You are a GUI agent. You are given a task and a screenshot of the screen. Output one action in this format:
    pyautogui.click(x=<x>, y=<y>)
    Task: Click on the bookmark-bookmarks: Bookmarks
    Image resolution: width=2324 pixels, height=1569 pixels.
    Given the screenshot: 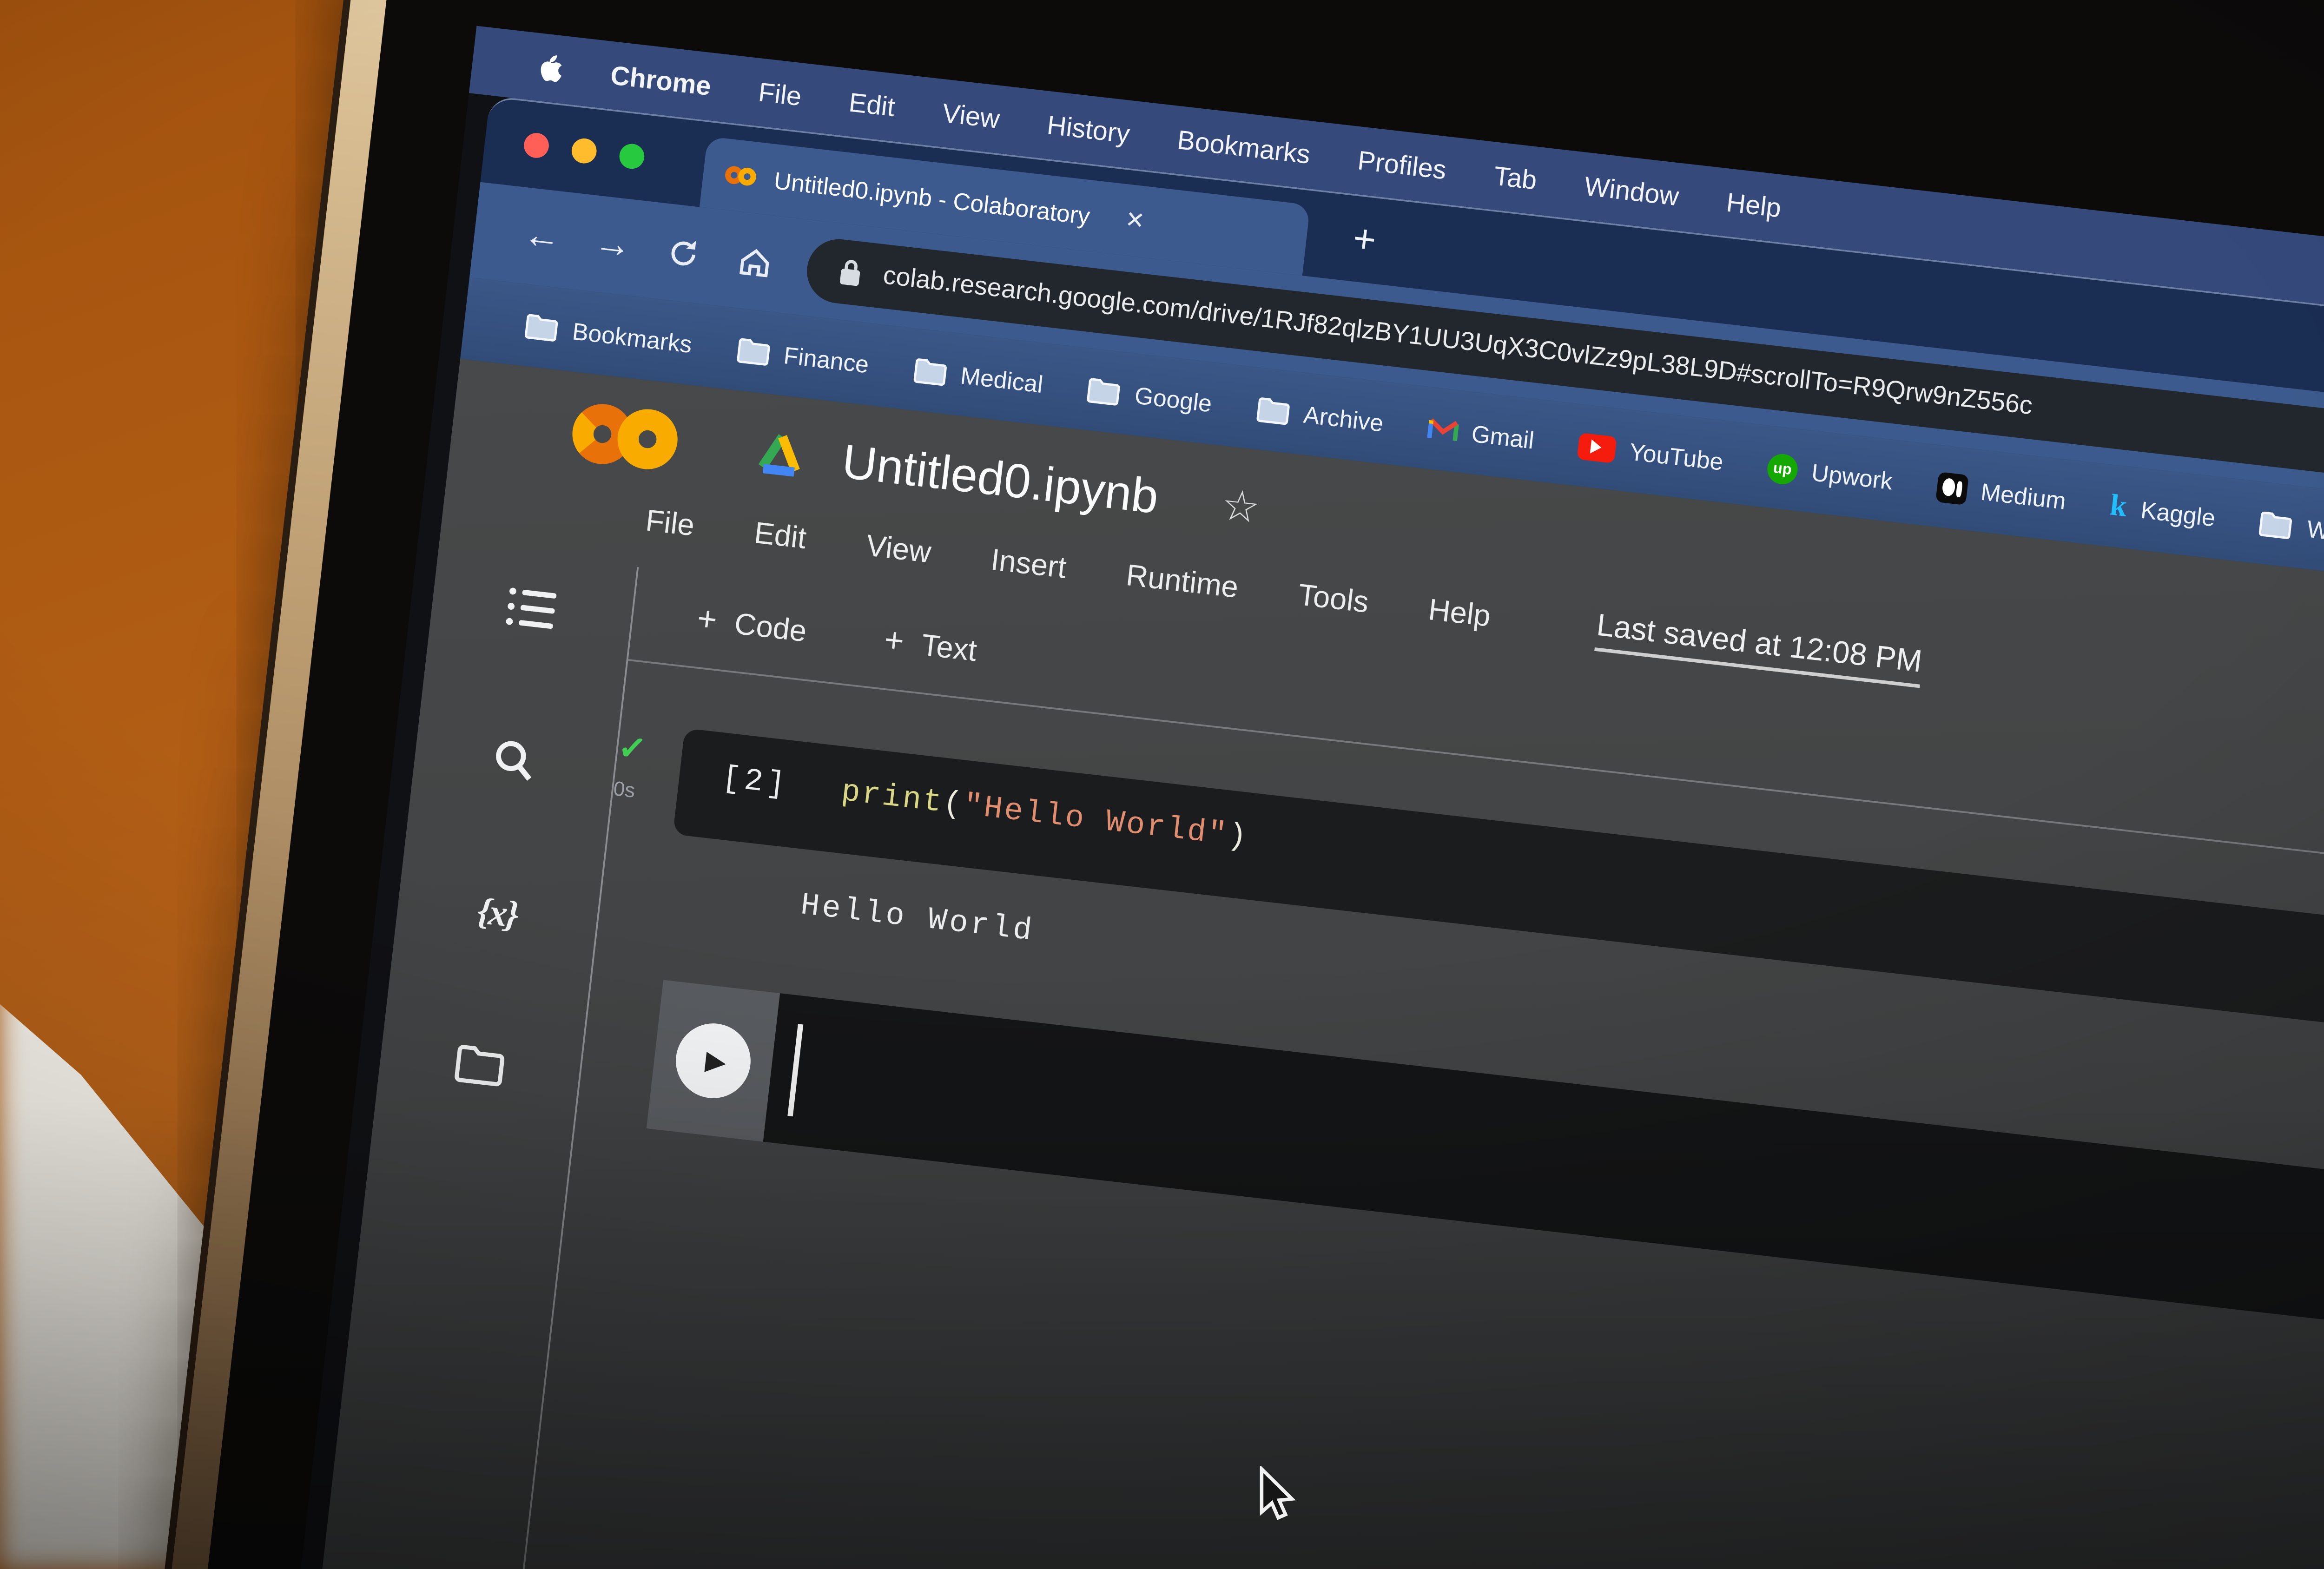 What is the action you would take?
    pyautogui.click(x=608, y=334)
    